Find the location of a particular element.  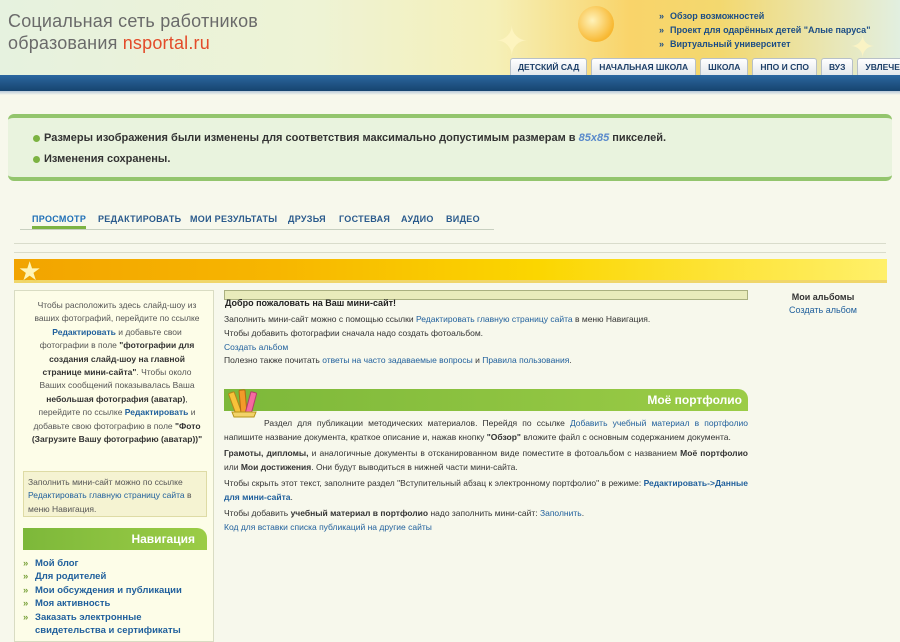

add-material-link: Добавить учебный материал в портфолио is located at coordinates (659, 423).